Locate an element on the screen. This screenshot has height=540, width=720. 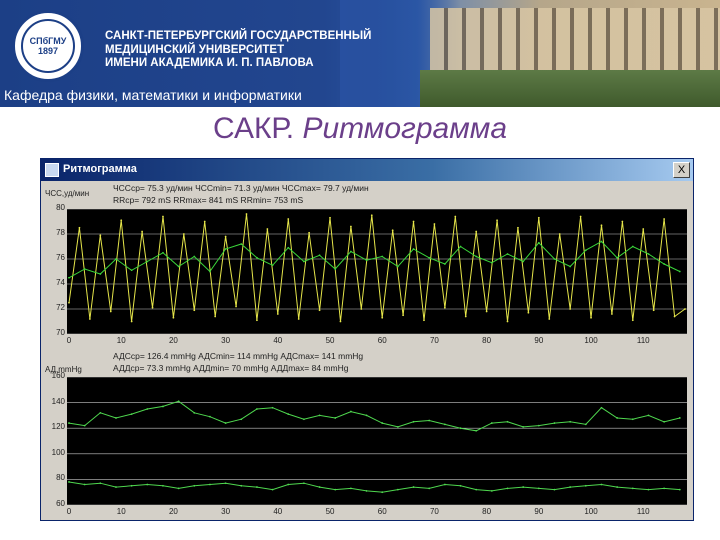
slide-title: САКР. Ритмограмма is located at coordinates (360, 129).